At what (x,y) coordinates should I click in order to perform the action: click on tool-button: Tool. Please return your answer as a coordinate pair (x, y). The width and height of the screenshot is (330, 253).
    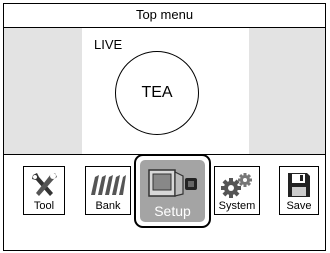
    Looking at the image, I should click on (44, 190).